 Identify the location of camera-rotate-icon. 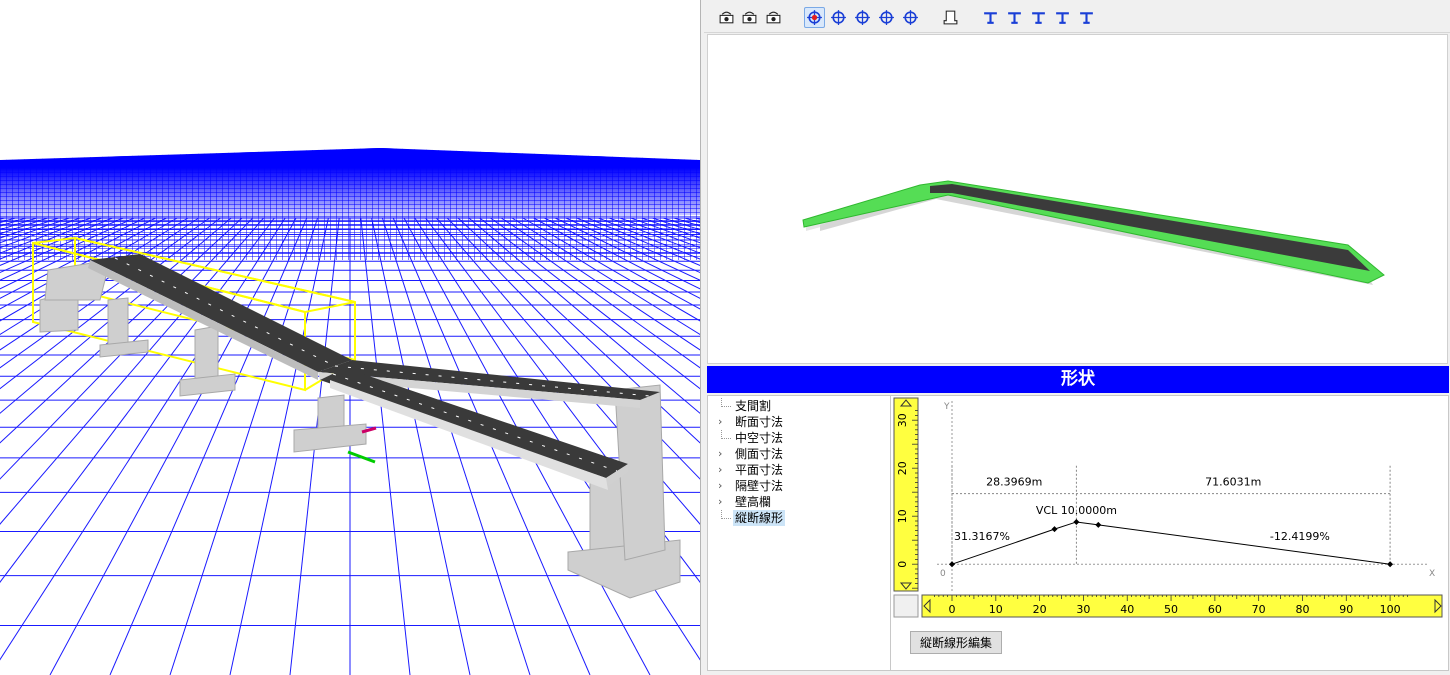
(726, 17).